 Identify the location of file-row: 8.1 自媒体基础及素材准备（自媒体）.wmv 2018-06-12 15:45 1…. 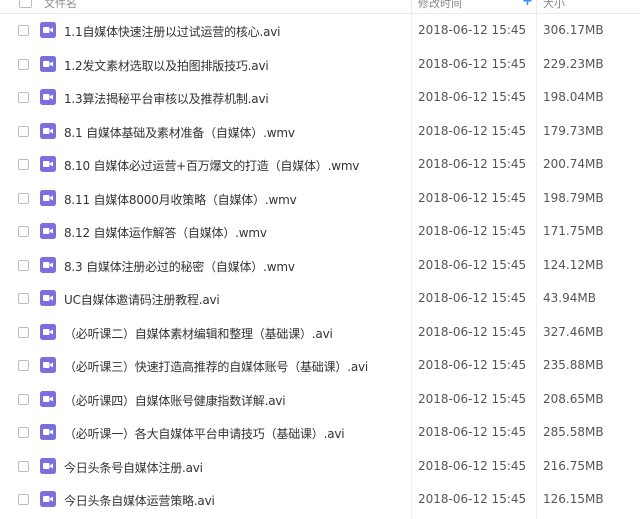
(320, 131).